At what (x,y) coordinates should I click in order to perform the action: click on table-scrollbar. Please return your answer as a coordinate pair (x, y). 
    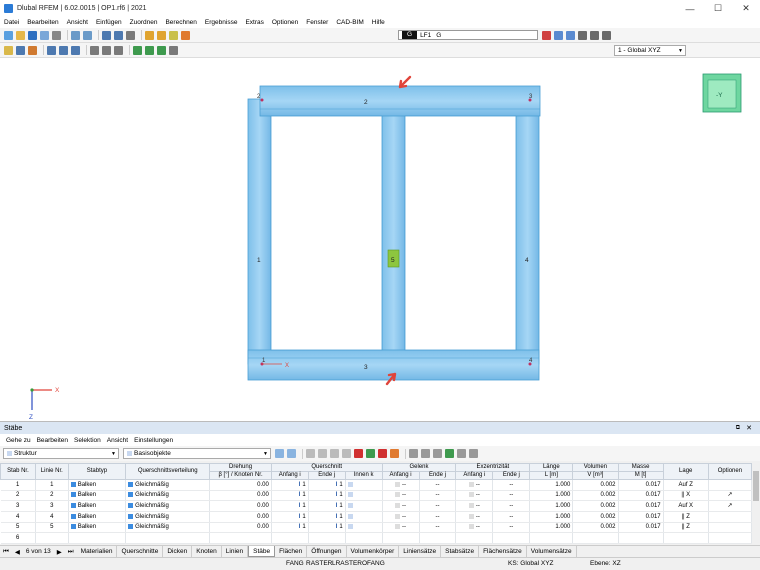
    Looking at the image, I should click on (756, 503).